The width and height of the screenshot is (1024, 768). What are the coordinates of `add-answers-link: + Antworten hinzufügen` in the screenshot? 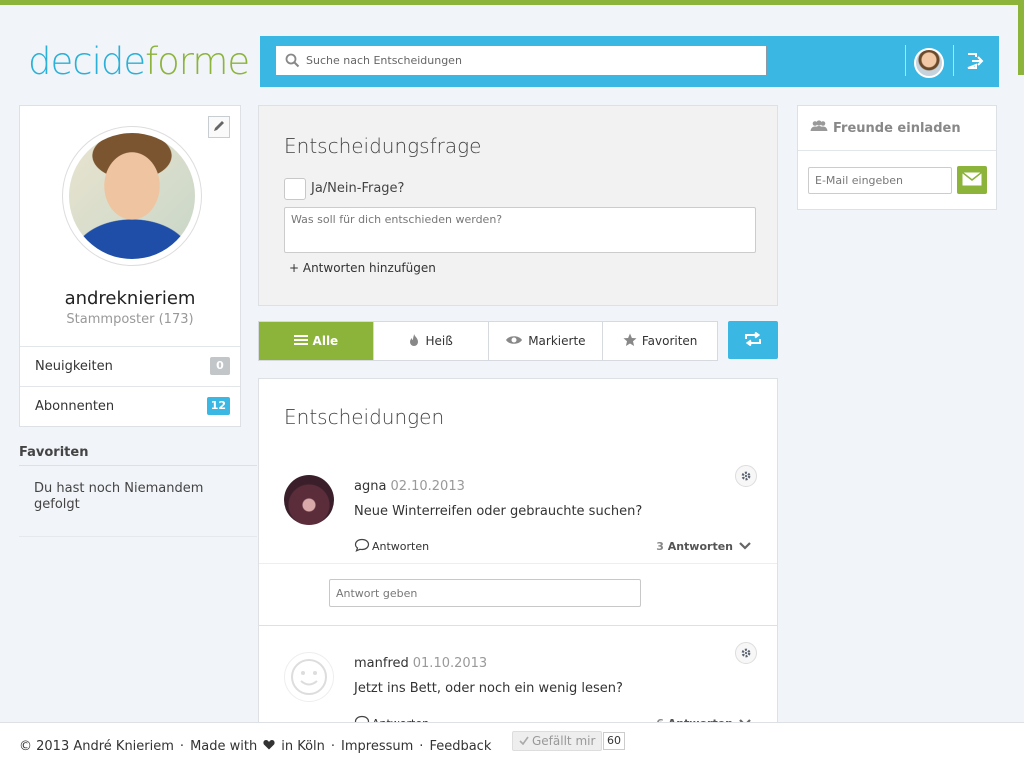 It's located at (362, 268).